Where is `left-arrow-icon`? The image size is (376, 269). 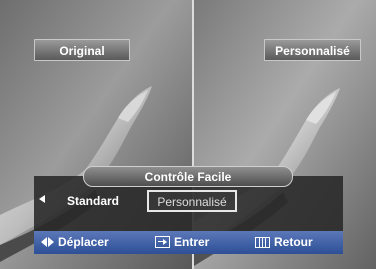 left-arrow-icon is located at coordinates (42, 199).